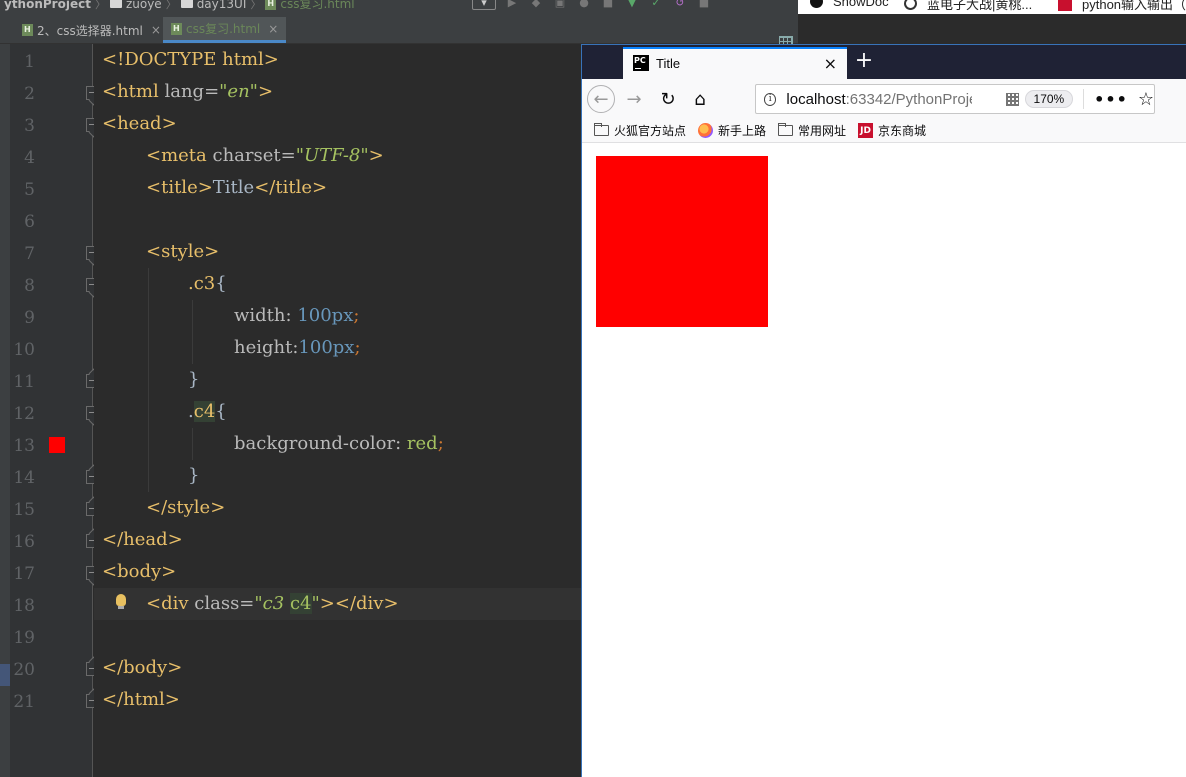 The width and height of the screenshot is (1186, 777). Describe the element at coordinates (601, 99) in the screenshot. I see `back-button: ←` at that location.